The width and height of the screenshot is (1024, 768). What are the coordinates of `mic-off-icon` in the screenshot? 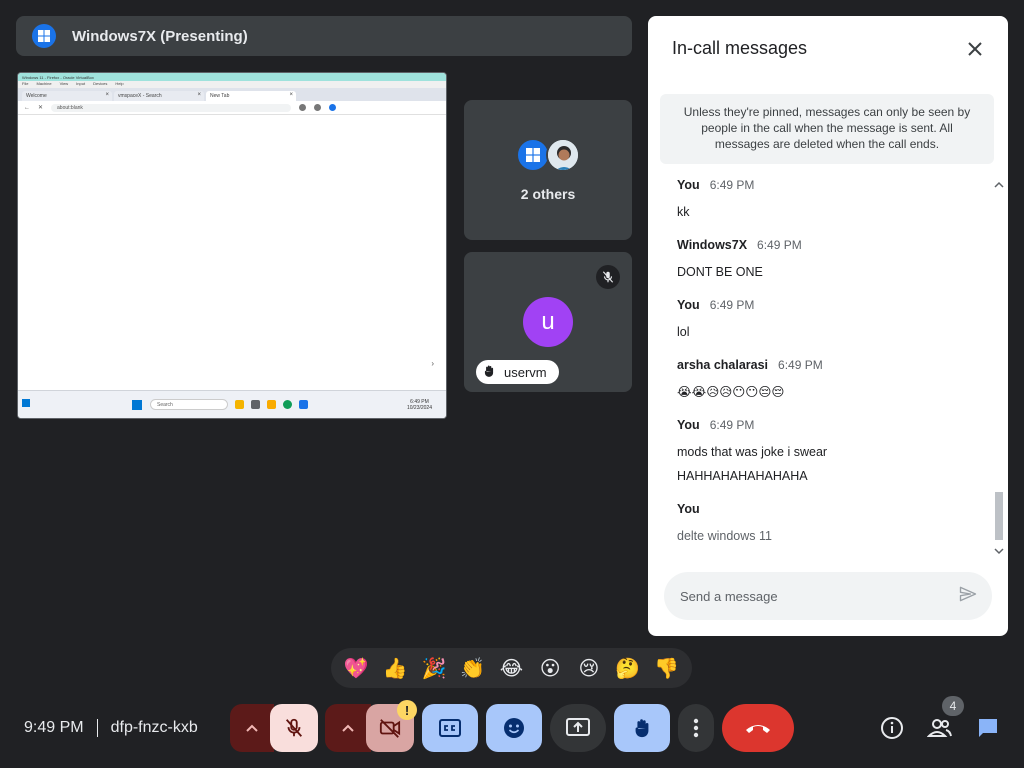 It's located at (294, 727).